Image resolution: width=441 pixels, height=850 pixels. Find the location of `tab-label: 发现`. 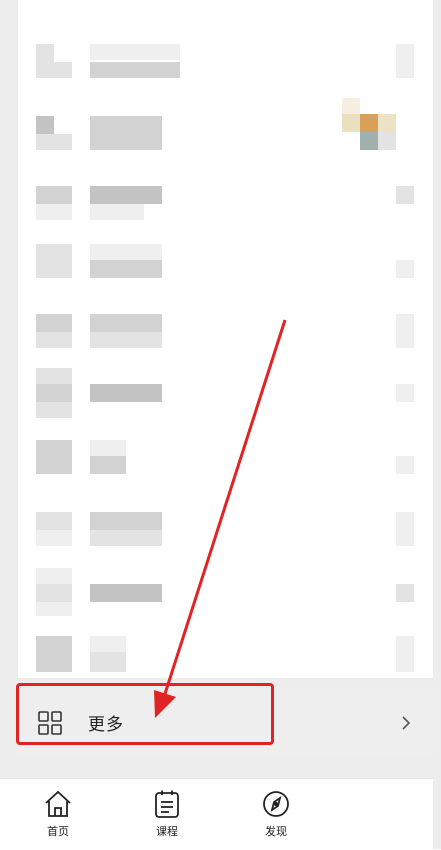

tab-label: 发现 is located at coordinates (276, 831).